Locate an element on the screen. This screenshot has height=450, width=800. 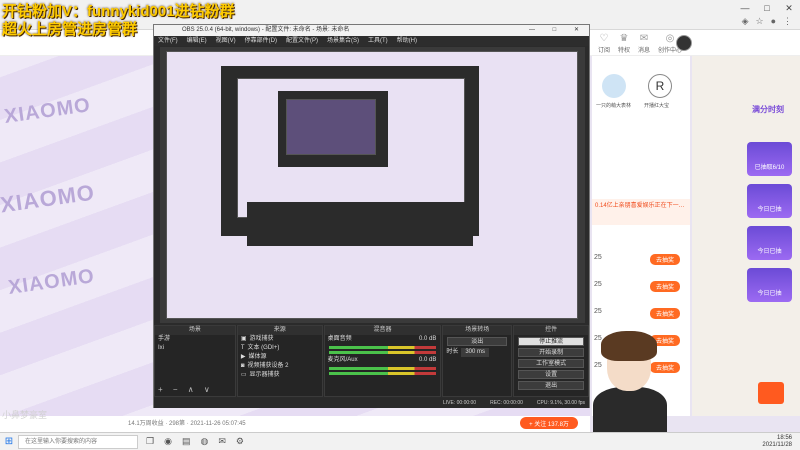
fan-name: 开播红大宝 is located at coordinates (657, 106).